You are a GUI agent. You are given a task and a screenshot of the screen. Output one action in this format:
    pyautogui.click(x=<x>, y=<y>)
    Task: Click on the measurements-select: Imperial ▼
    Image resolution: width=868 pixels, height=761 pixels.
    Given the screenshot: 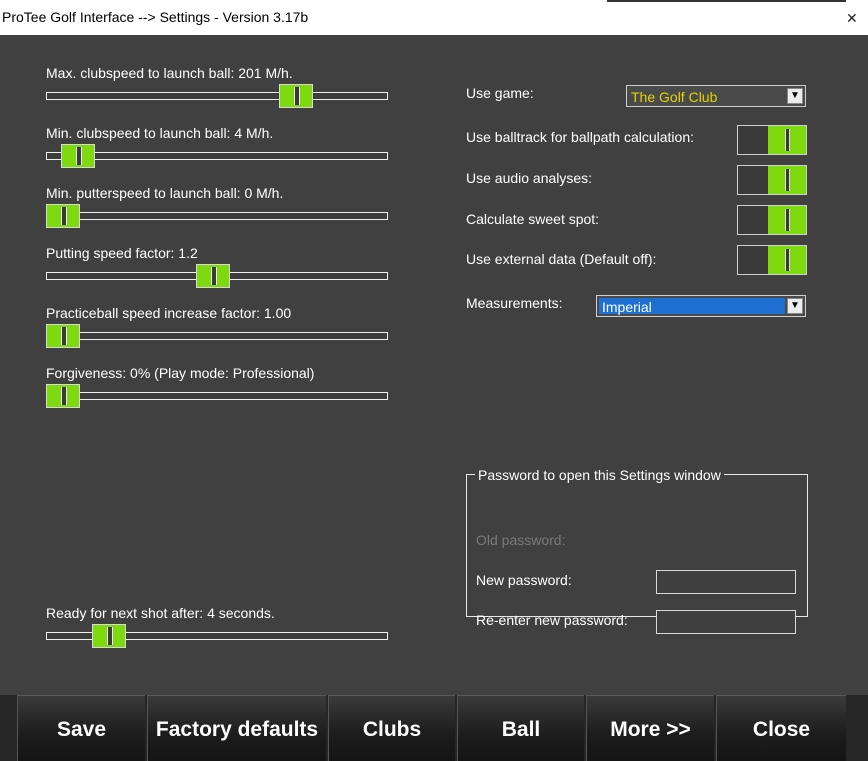 What is the action you would take?
    pyautogui.click(x=701, y=306)
    